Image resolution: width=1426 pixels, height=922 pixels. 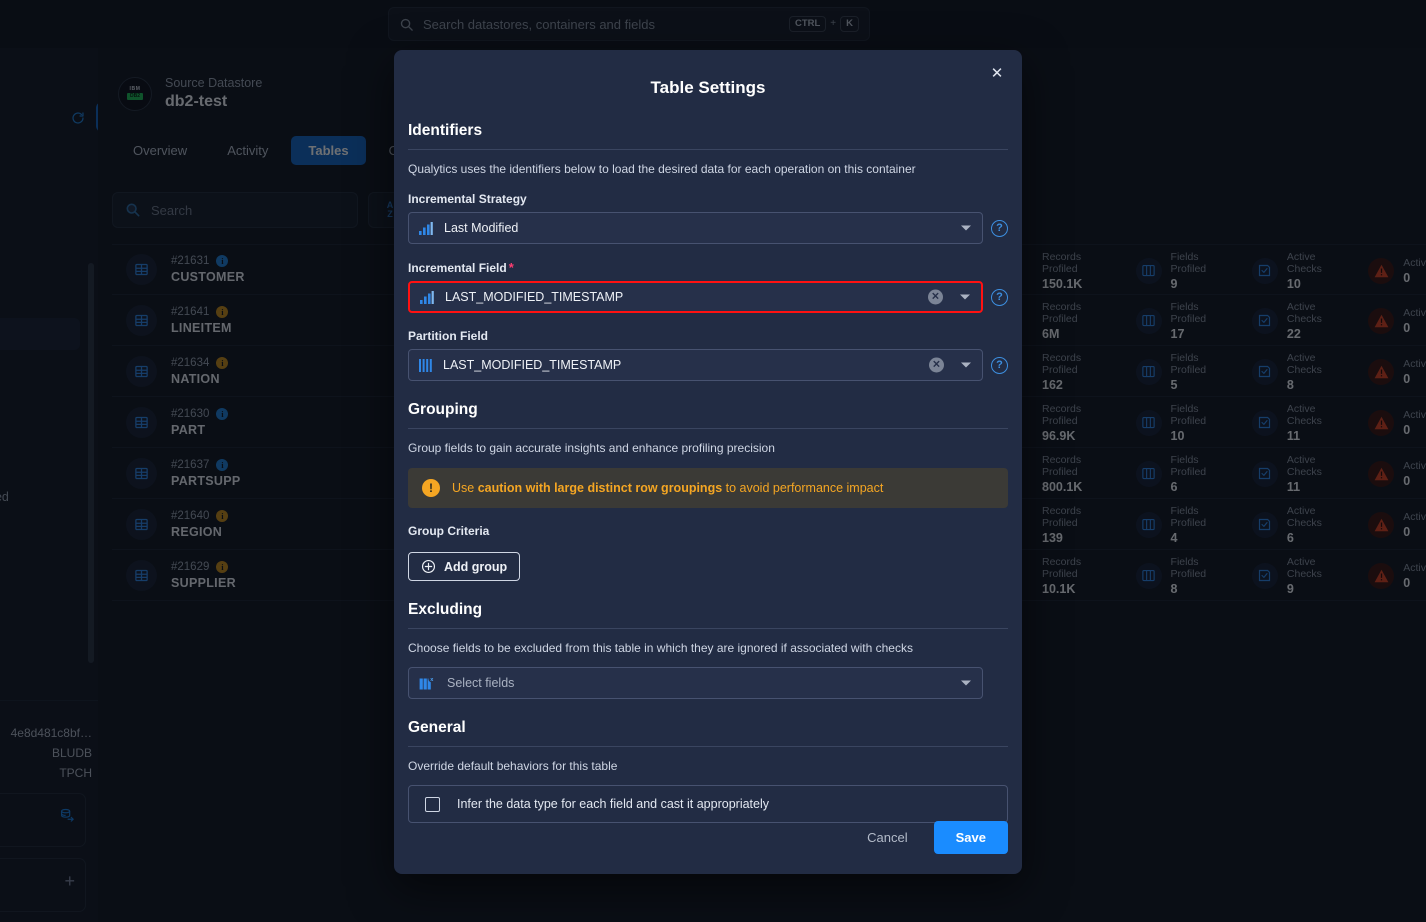 I want to click on plus-circle-icon, so click(x=428, y=566).